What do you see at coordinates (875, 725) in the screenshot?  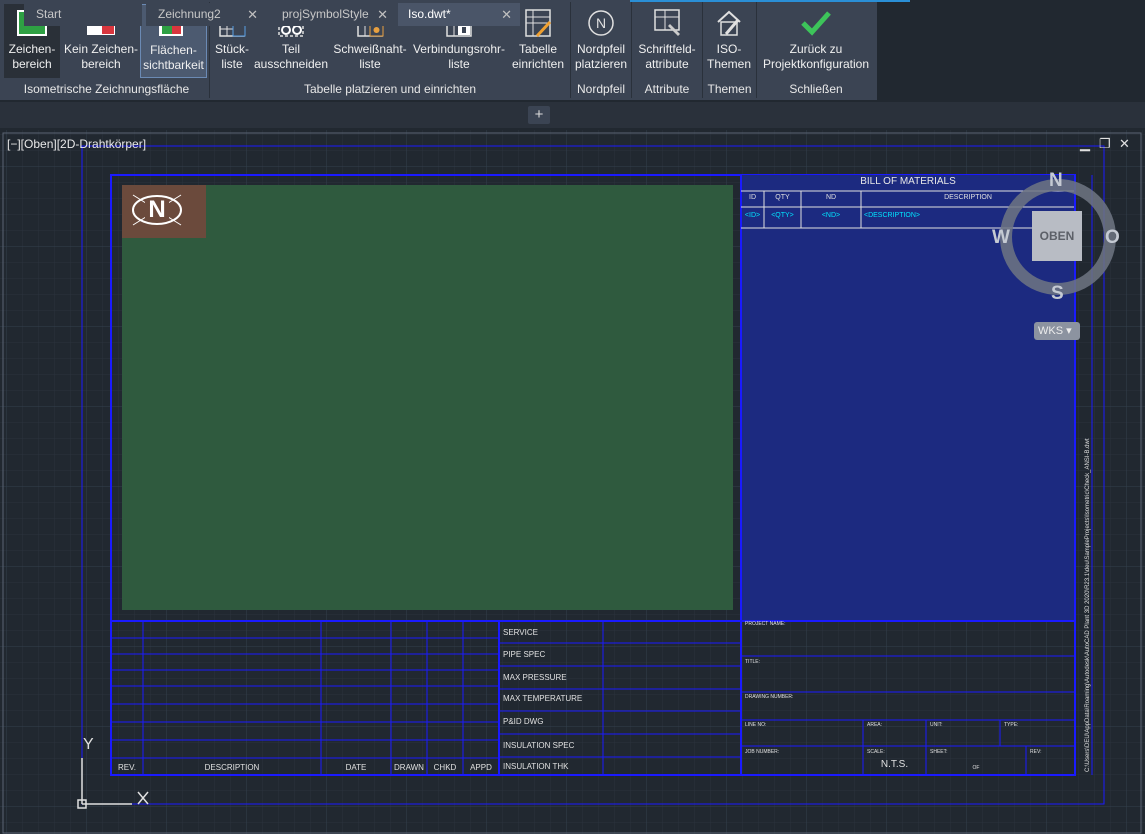 I see `tb-area: AREA:` at bounding box center [875, 725].